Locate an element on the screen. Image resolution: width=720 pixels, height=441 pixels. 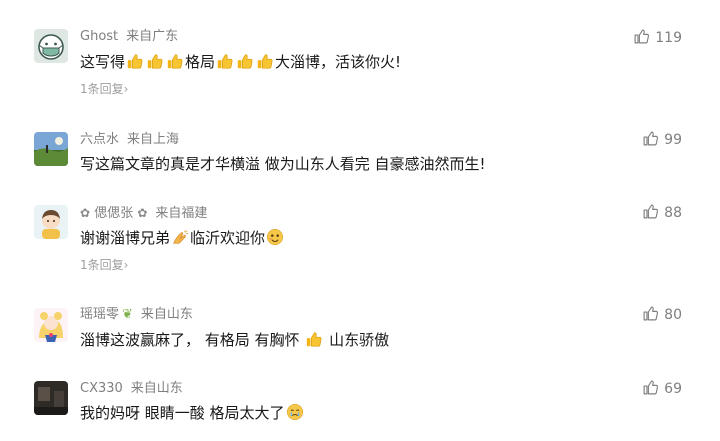
comment-meta: 瑶瑶零 ❦ 来自山东 is located at coordinates (136, 315).